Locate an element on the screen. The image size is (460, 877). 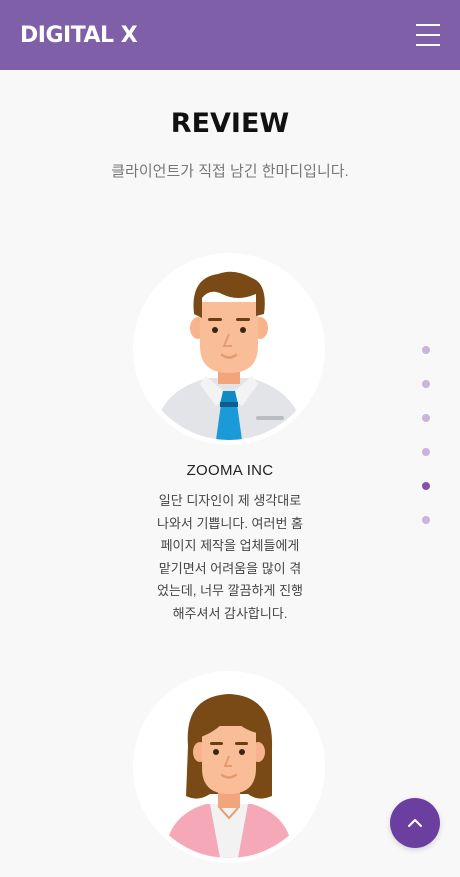
section-title: REVIEW is located at coordinates (230, 123).